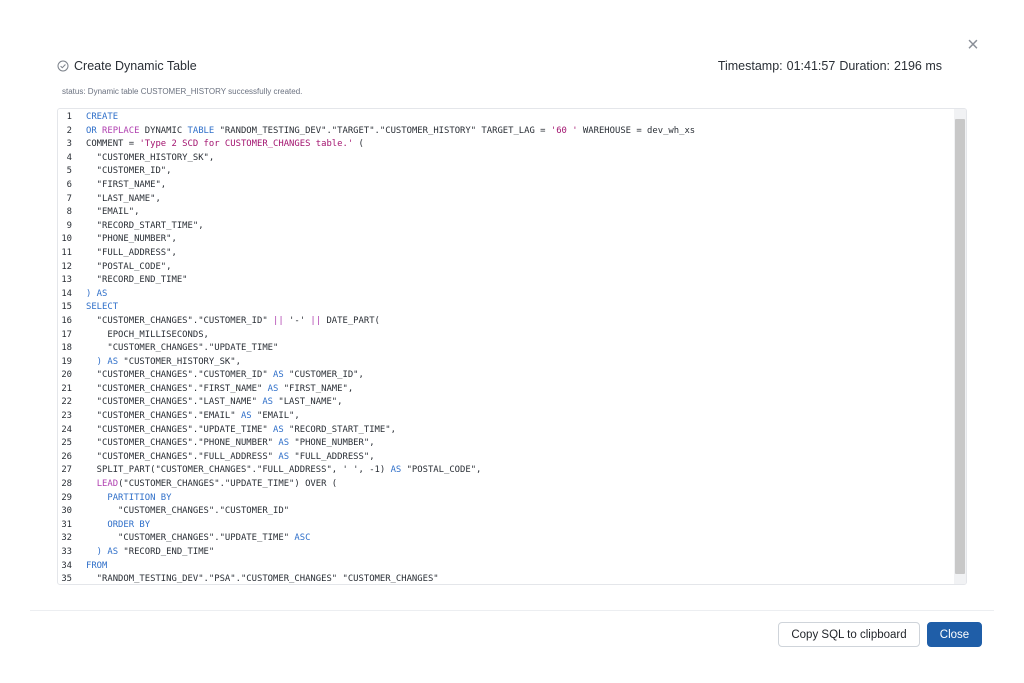 This screenshot has width=1024, height=683. I want to click on code-line: 6 "FIRST_NAME",, so click(505, 186).